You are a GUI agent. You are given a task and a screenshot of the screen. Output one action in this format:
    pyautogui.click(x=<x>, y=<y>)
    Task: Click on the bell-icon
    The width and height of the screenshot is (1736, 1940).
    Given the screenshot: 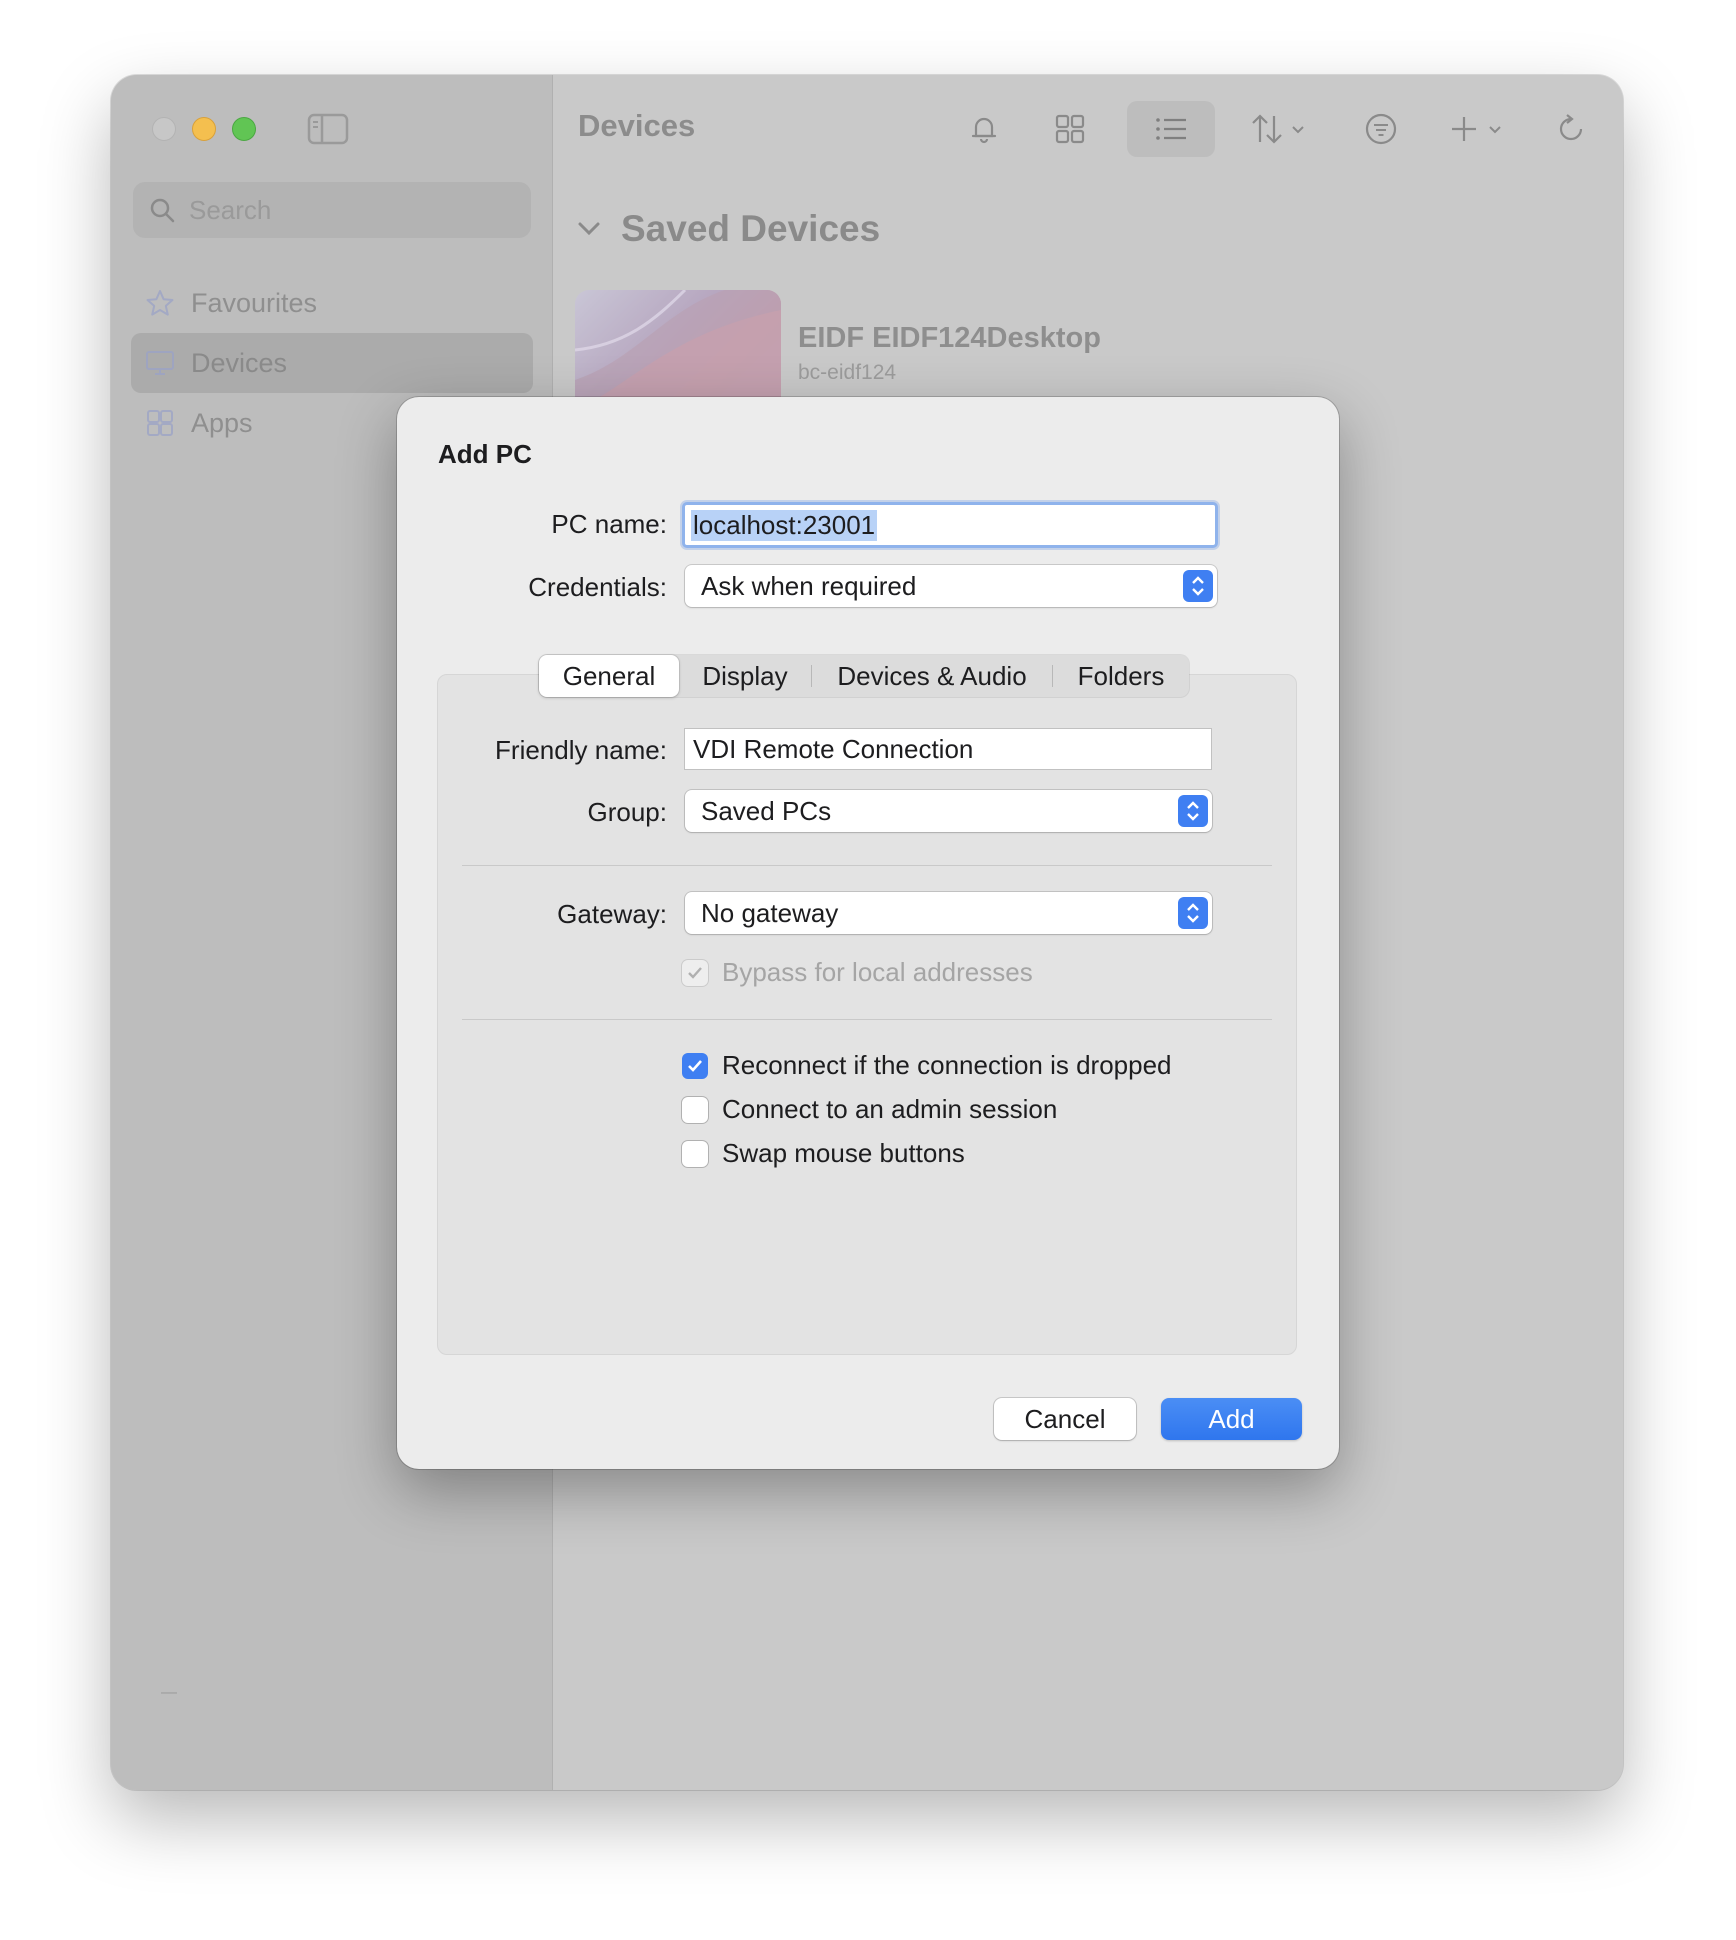 What is the action you would take?
    pyautogui.click(x=984, y=130)
    